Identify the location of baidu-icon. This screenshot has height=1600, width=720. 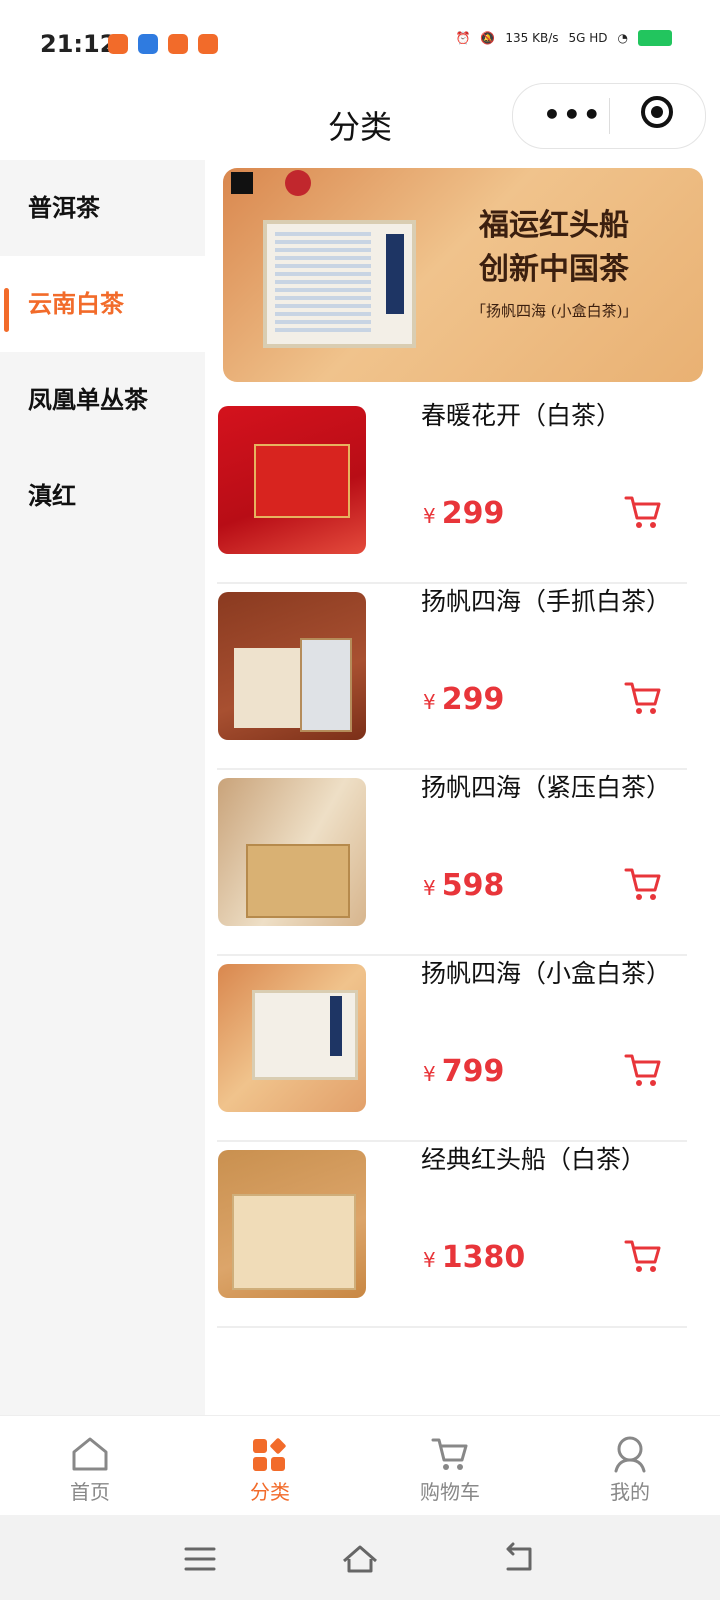
(148, 44).